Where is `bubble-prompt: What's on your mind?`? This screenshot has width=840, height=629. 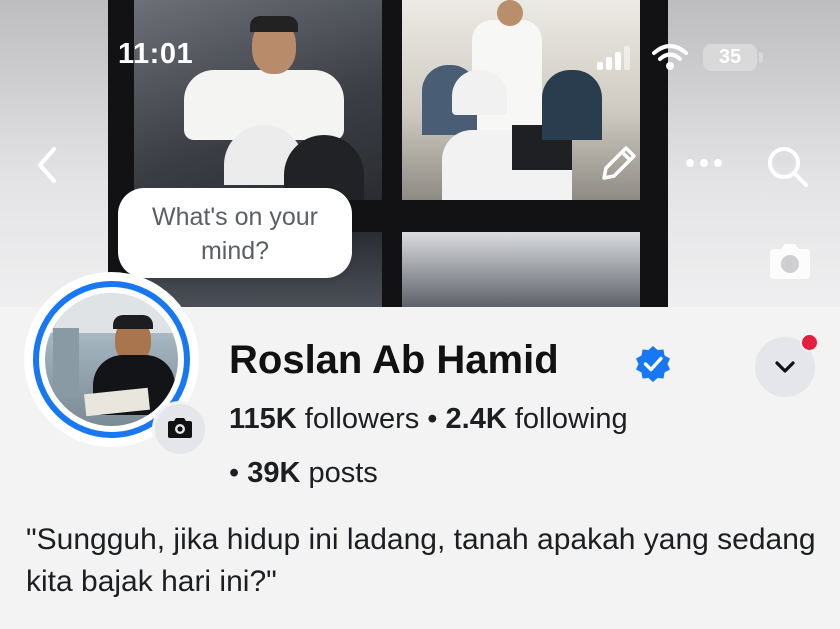
bubble-prompt: What's on your mind? is located at coordinates (235, 234).